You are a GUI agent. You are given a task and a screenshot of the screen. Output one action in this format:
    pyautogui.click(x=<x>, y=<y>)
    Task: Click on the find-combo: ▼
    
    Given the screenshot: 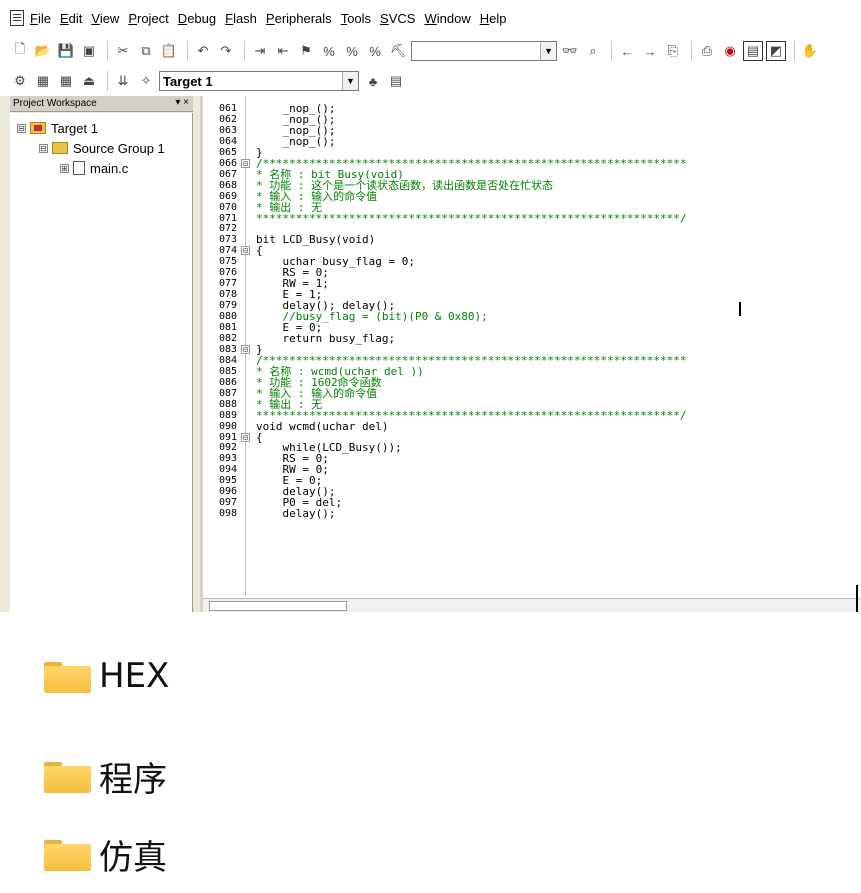 What is the action you would take?
    pyautogui.click(x=484, y=51)
    